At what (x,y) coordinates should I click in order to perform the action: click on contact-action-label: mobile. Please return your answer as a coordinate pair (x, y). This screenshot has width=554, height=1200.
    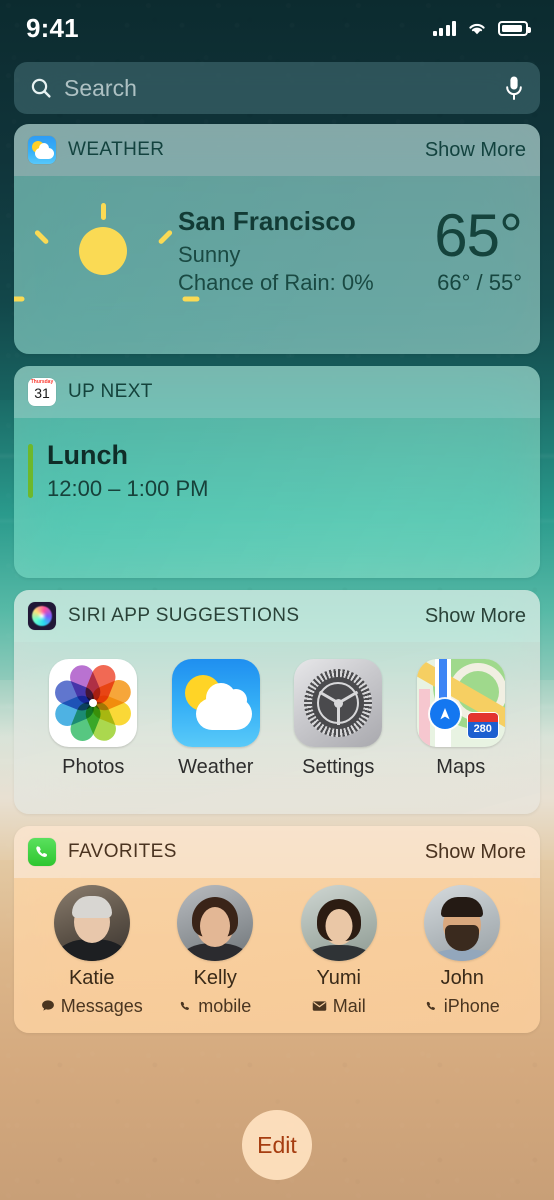
    Looking at the image, I should click on (225, 1005).